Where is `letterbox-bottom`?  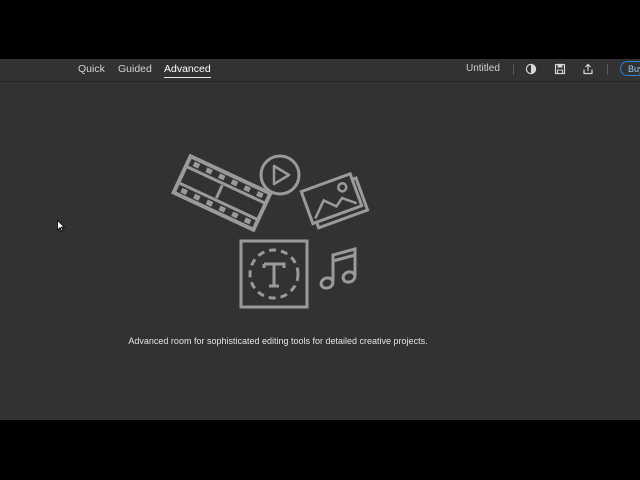
letterbox-bottom is located at coordinates (320, 450).